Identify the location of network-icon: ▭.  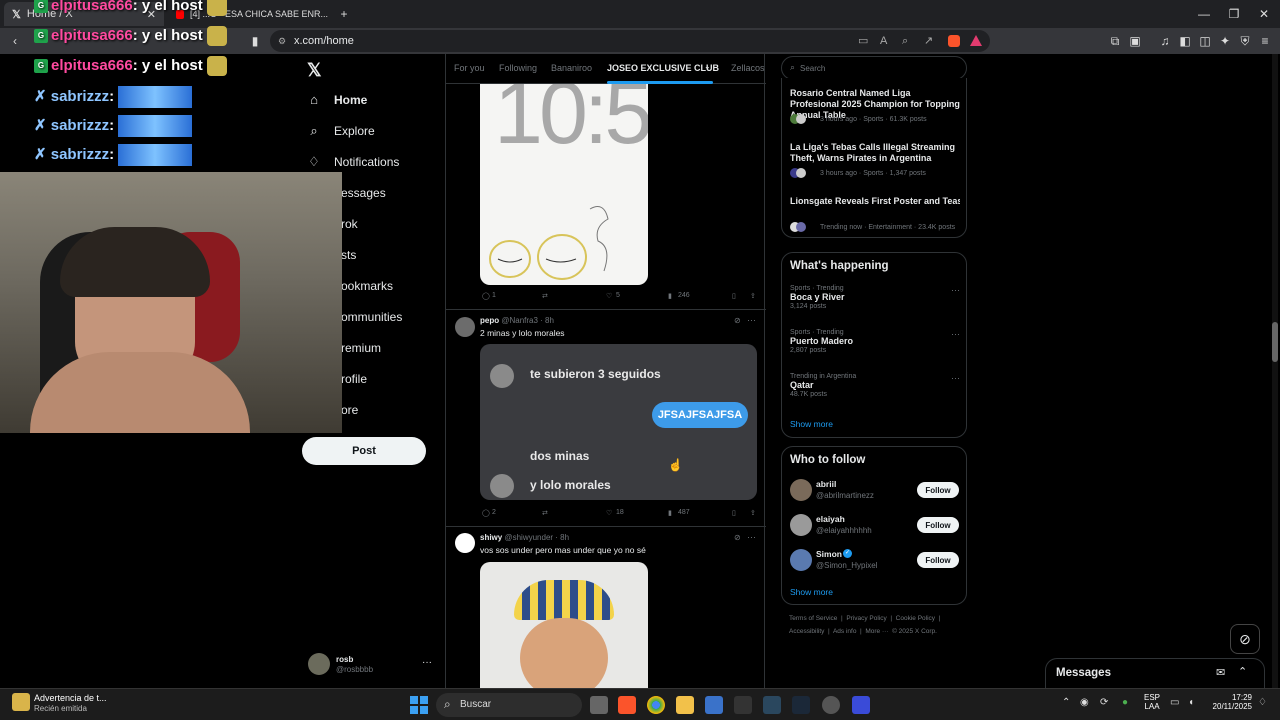
(1174, 702).